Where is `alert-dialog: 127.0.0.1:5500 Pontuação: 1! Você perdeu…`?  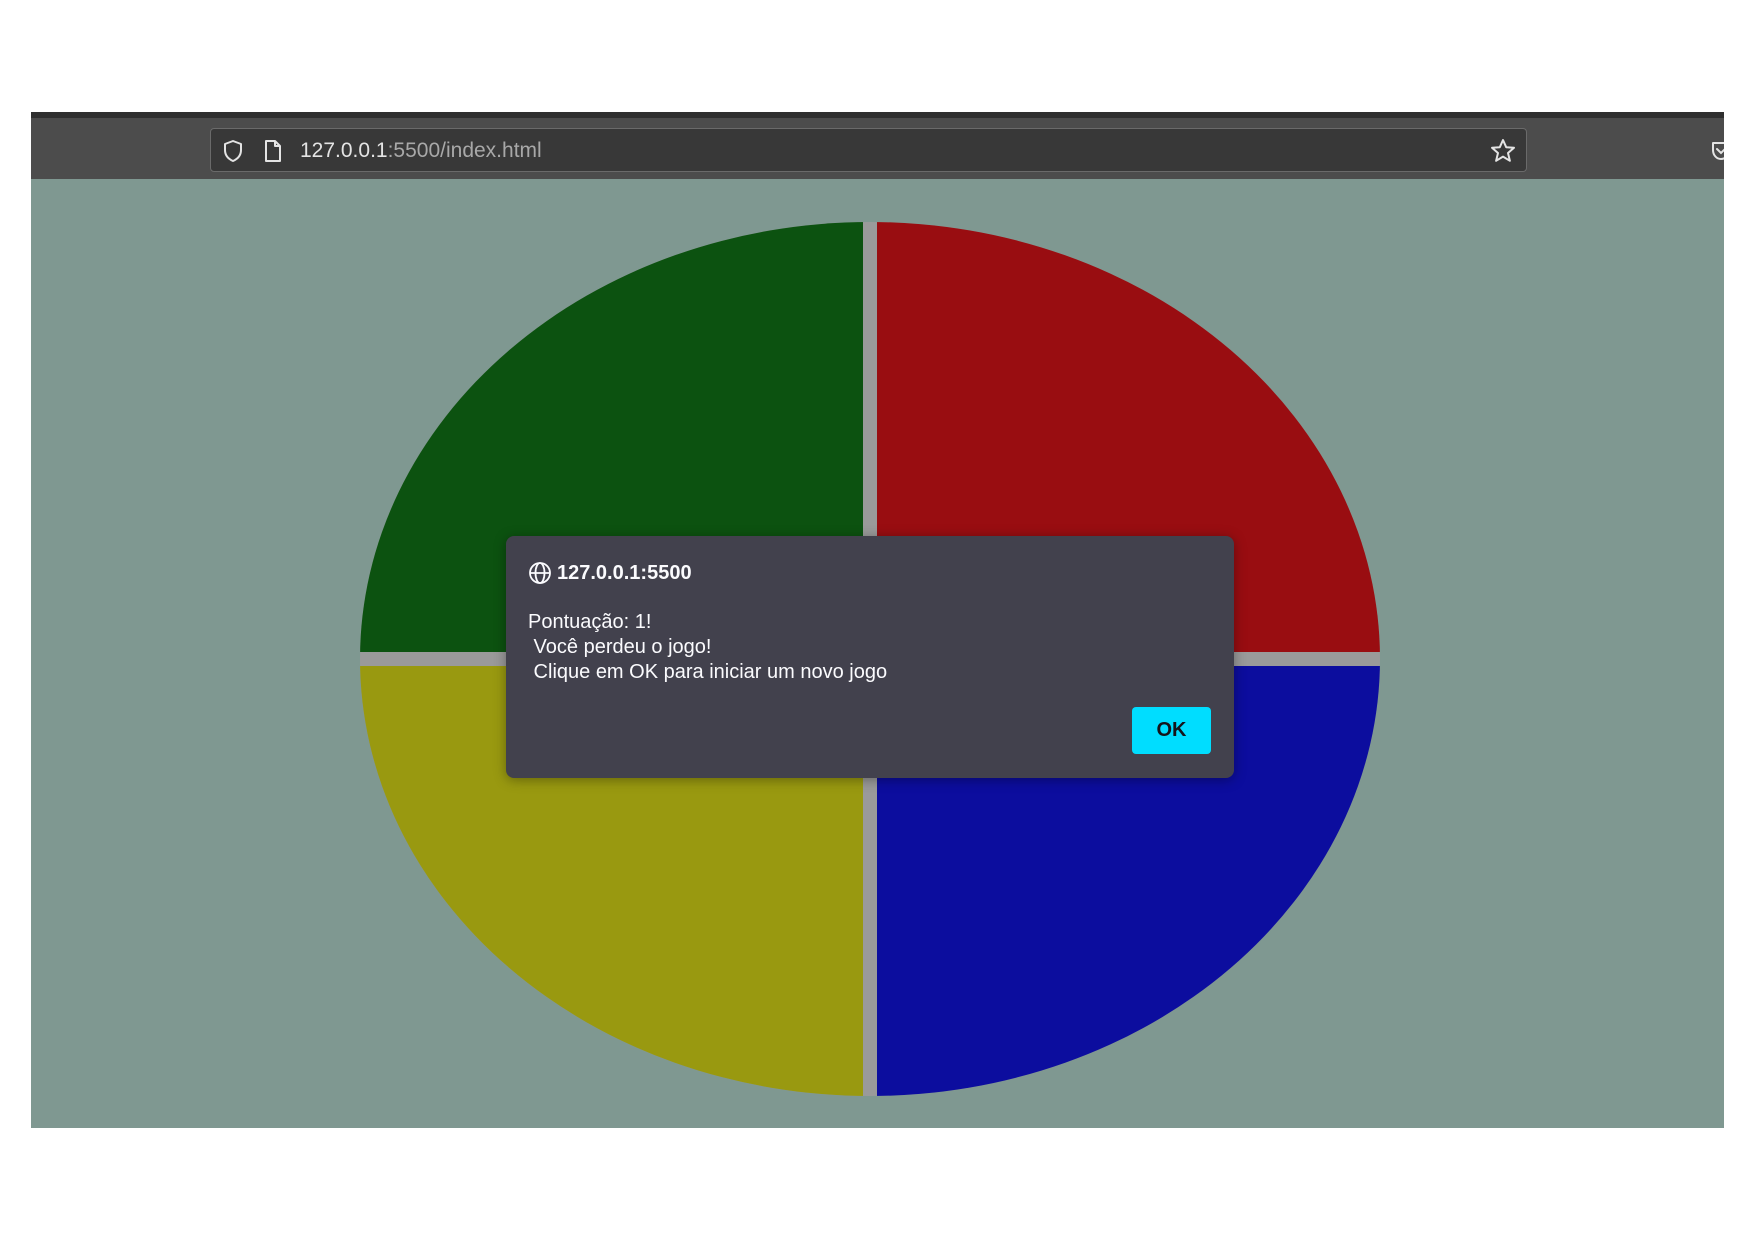 alert-dialog: 127.0.0.1:5500 Pontuação: 1! Você perdeu… is located at coordinates (870, 657).